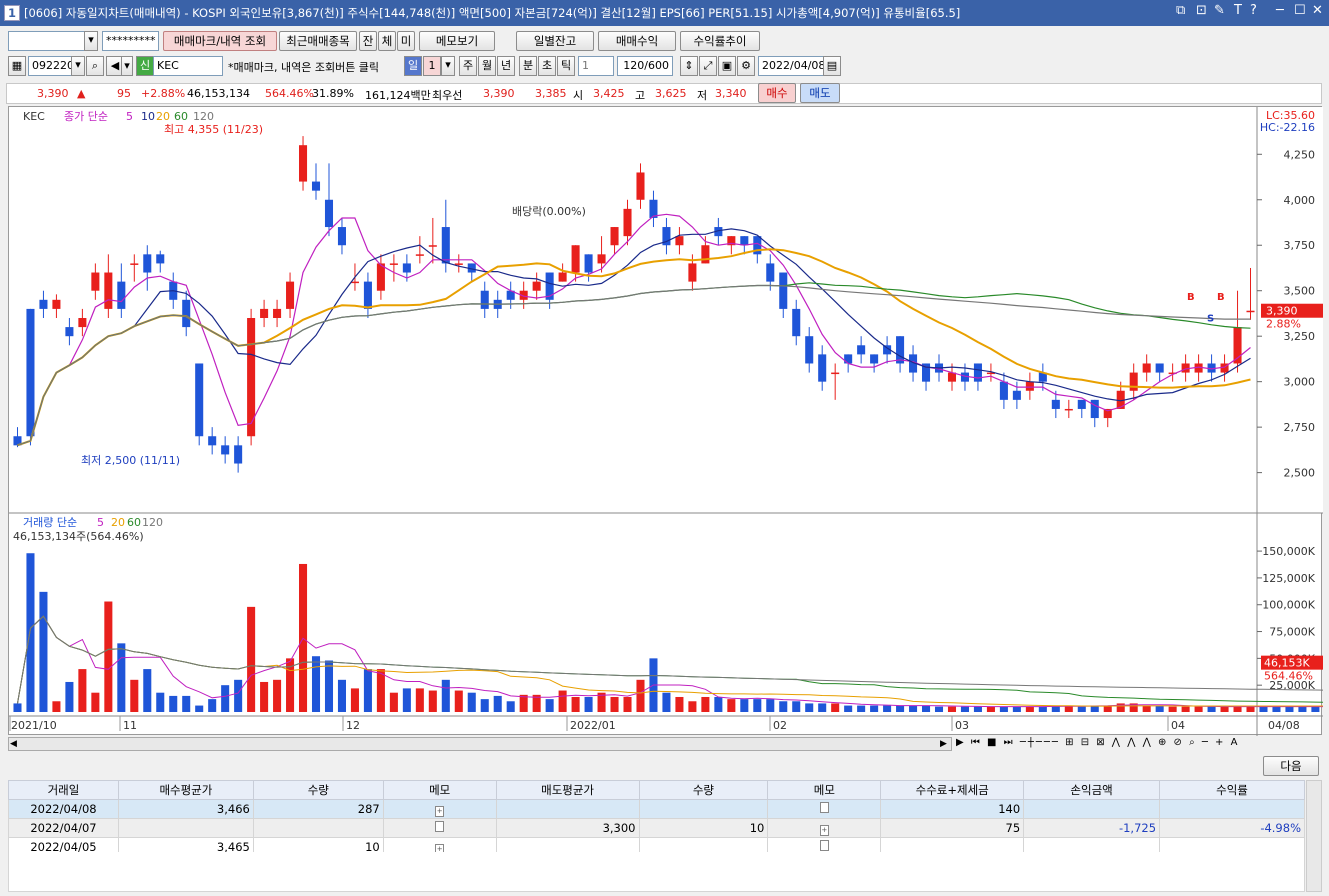 Image resolution: width=1329 pixels, height=896 pixels. Describe the element at coordinates (318, 41) in the screenshot. I see `recent-trades-button: 최근매매종목` at that location.